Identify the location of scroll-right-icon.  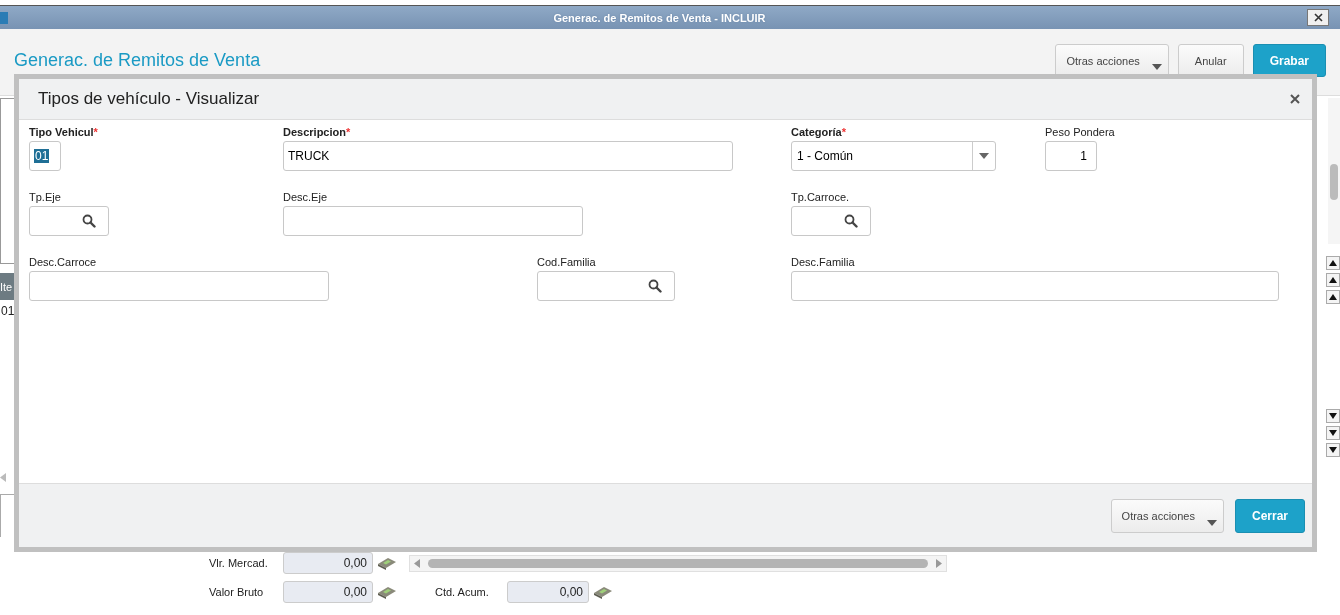
(939, 563).